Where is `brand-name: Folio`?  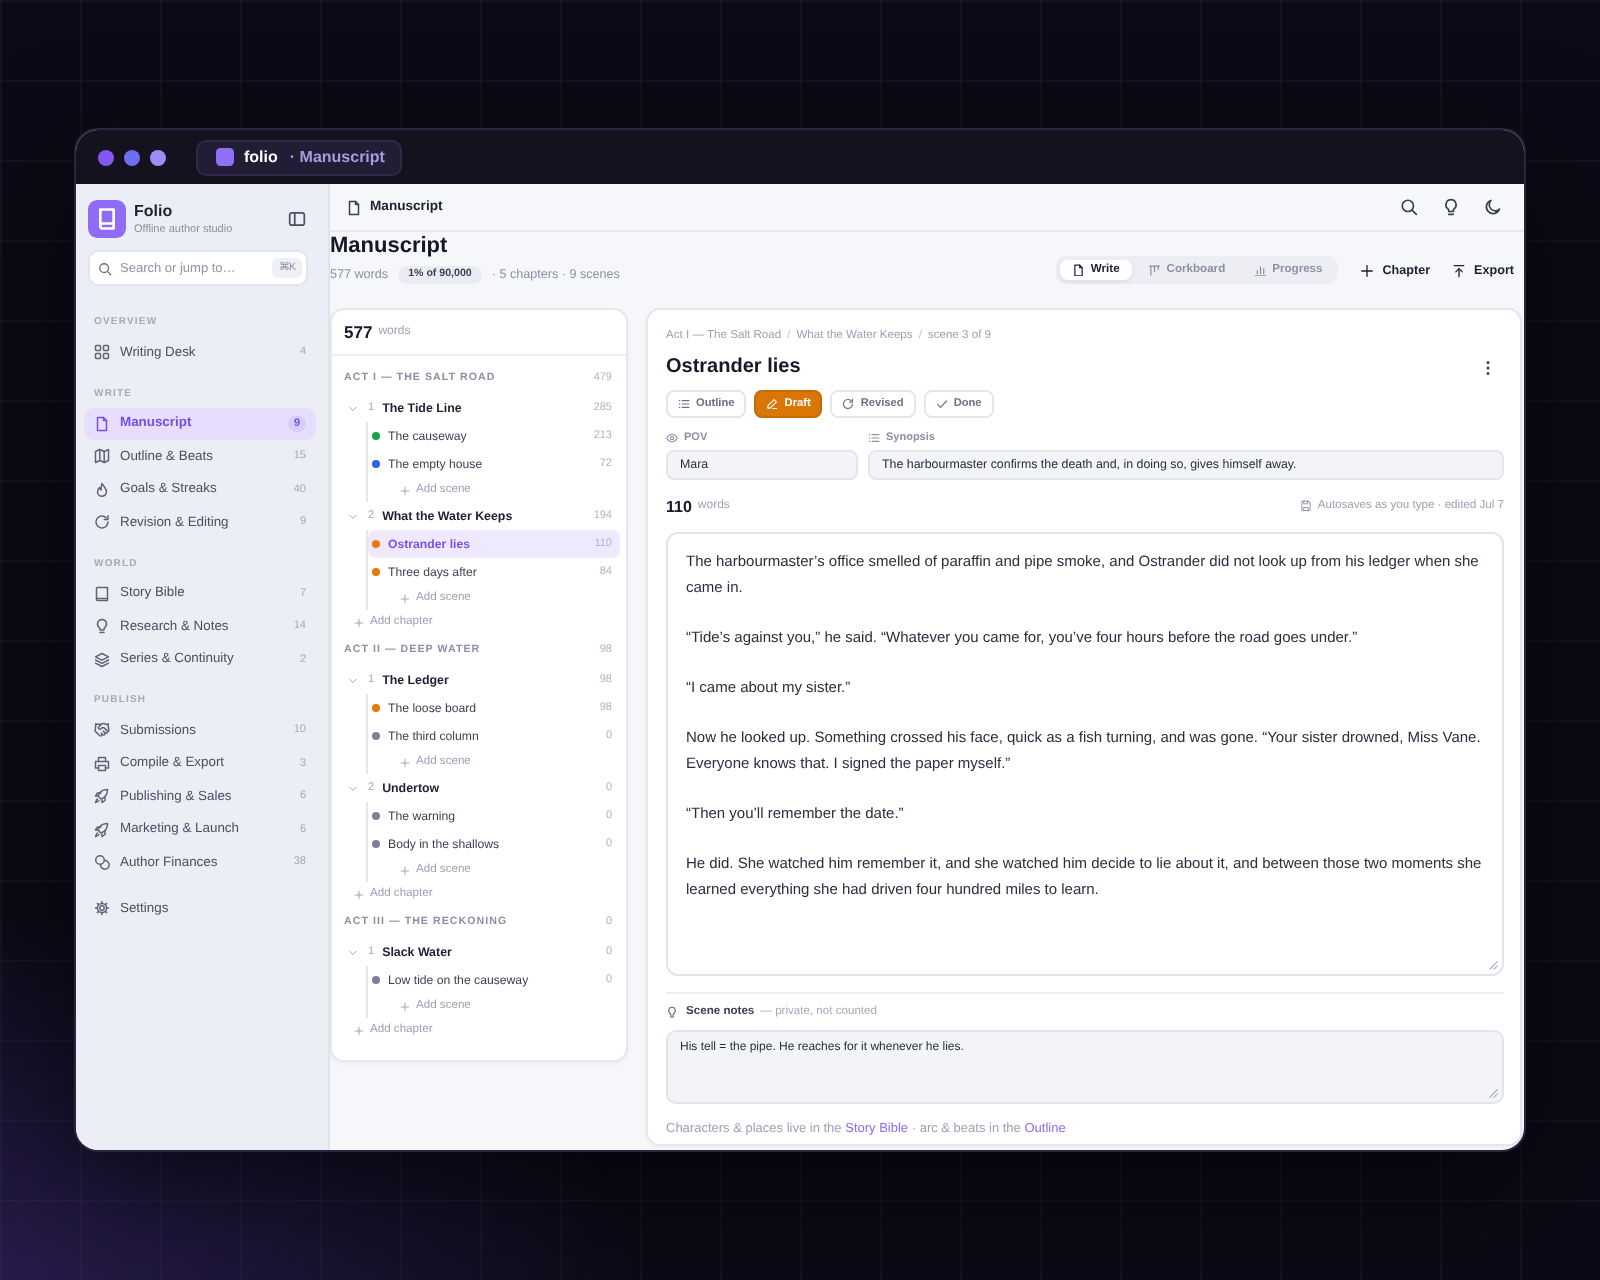 brand-name: Folio is located at coordinates (154, 211).